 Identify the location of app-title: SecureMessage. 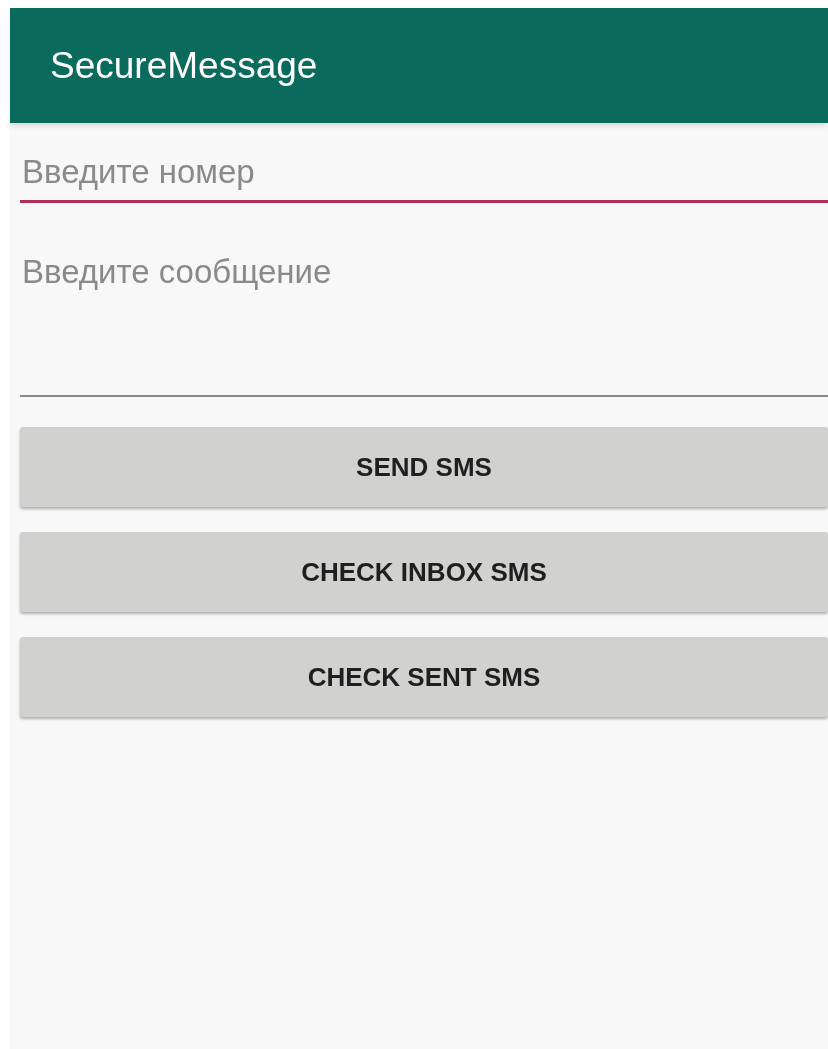
(184, 65).